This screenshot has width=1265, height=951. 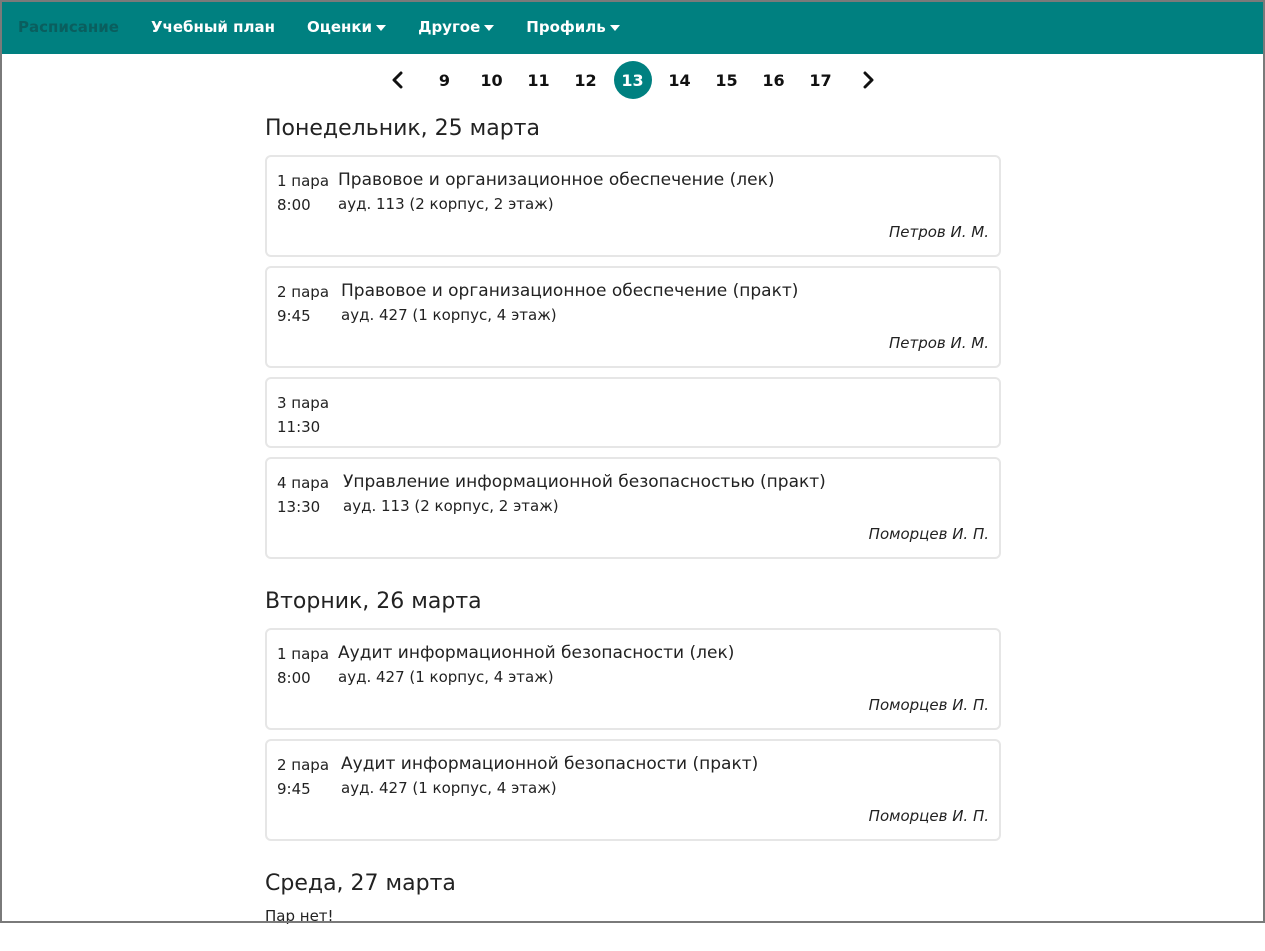 I want to click on week-button: 15, so click(x=727, y=80).